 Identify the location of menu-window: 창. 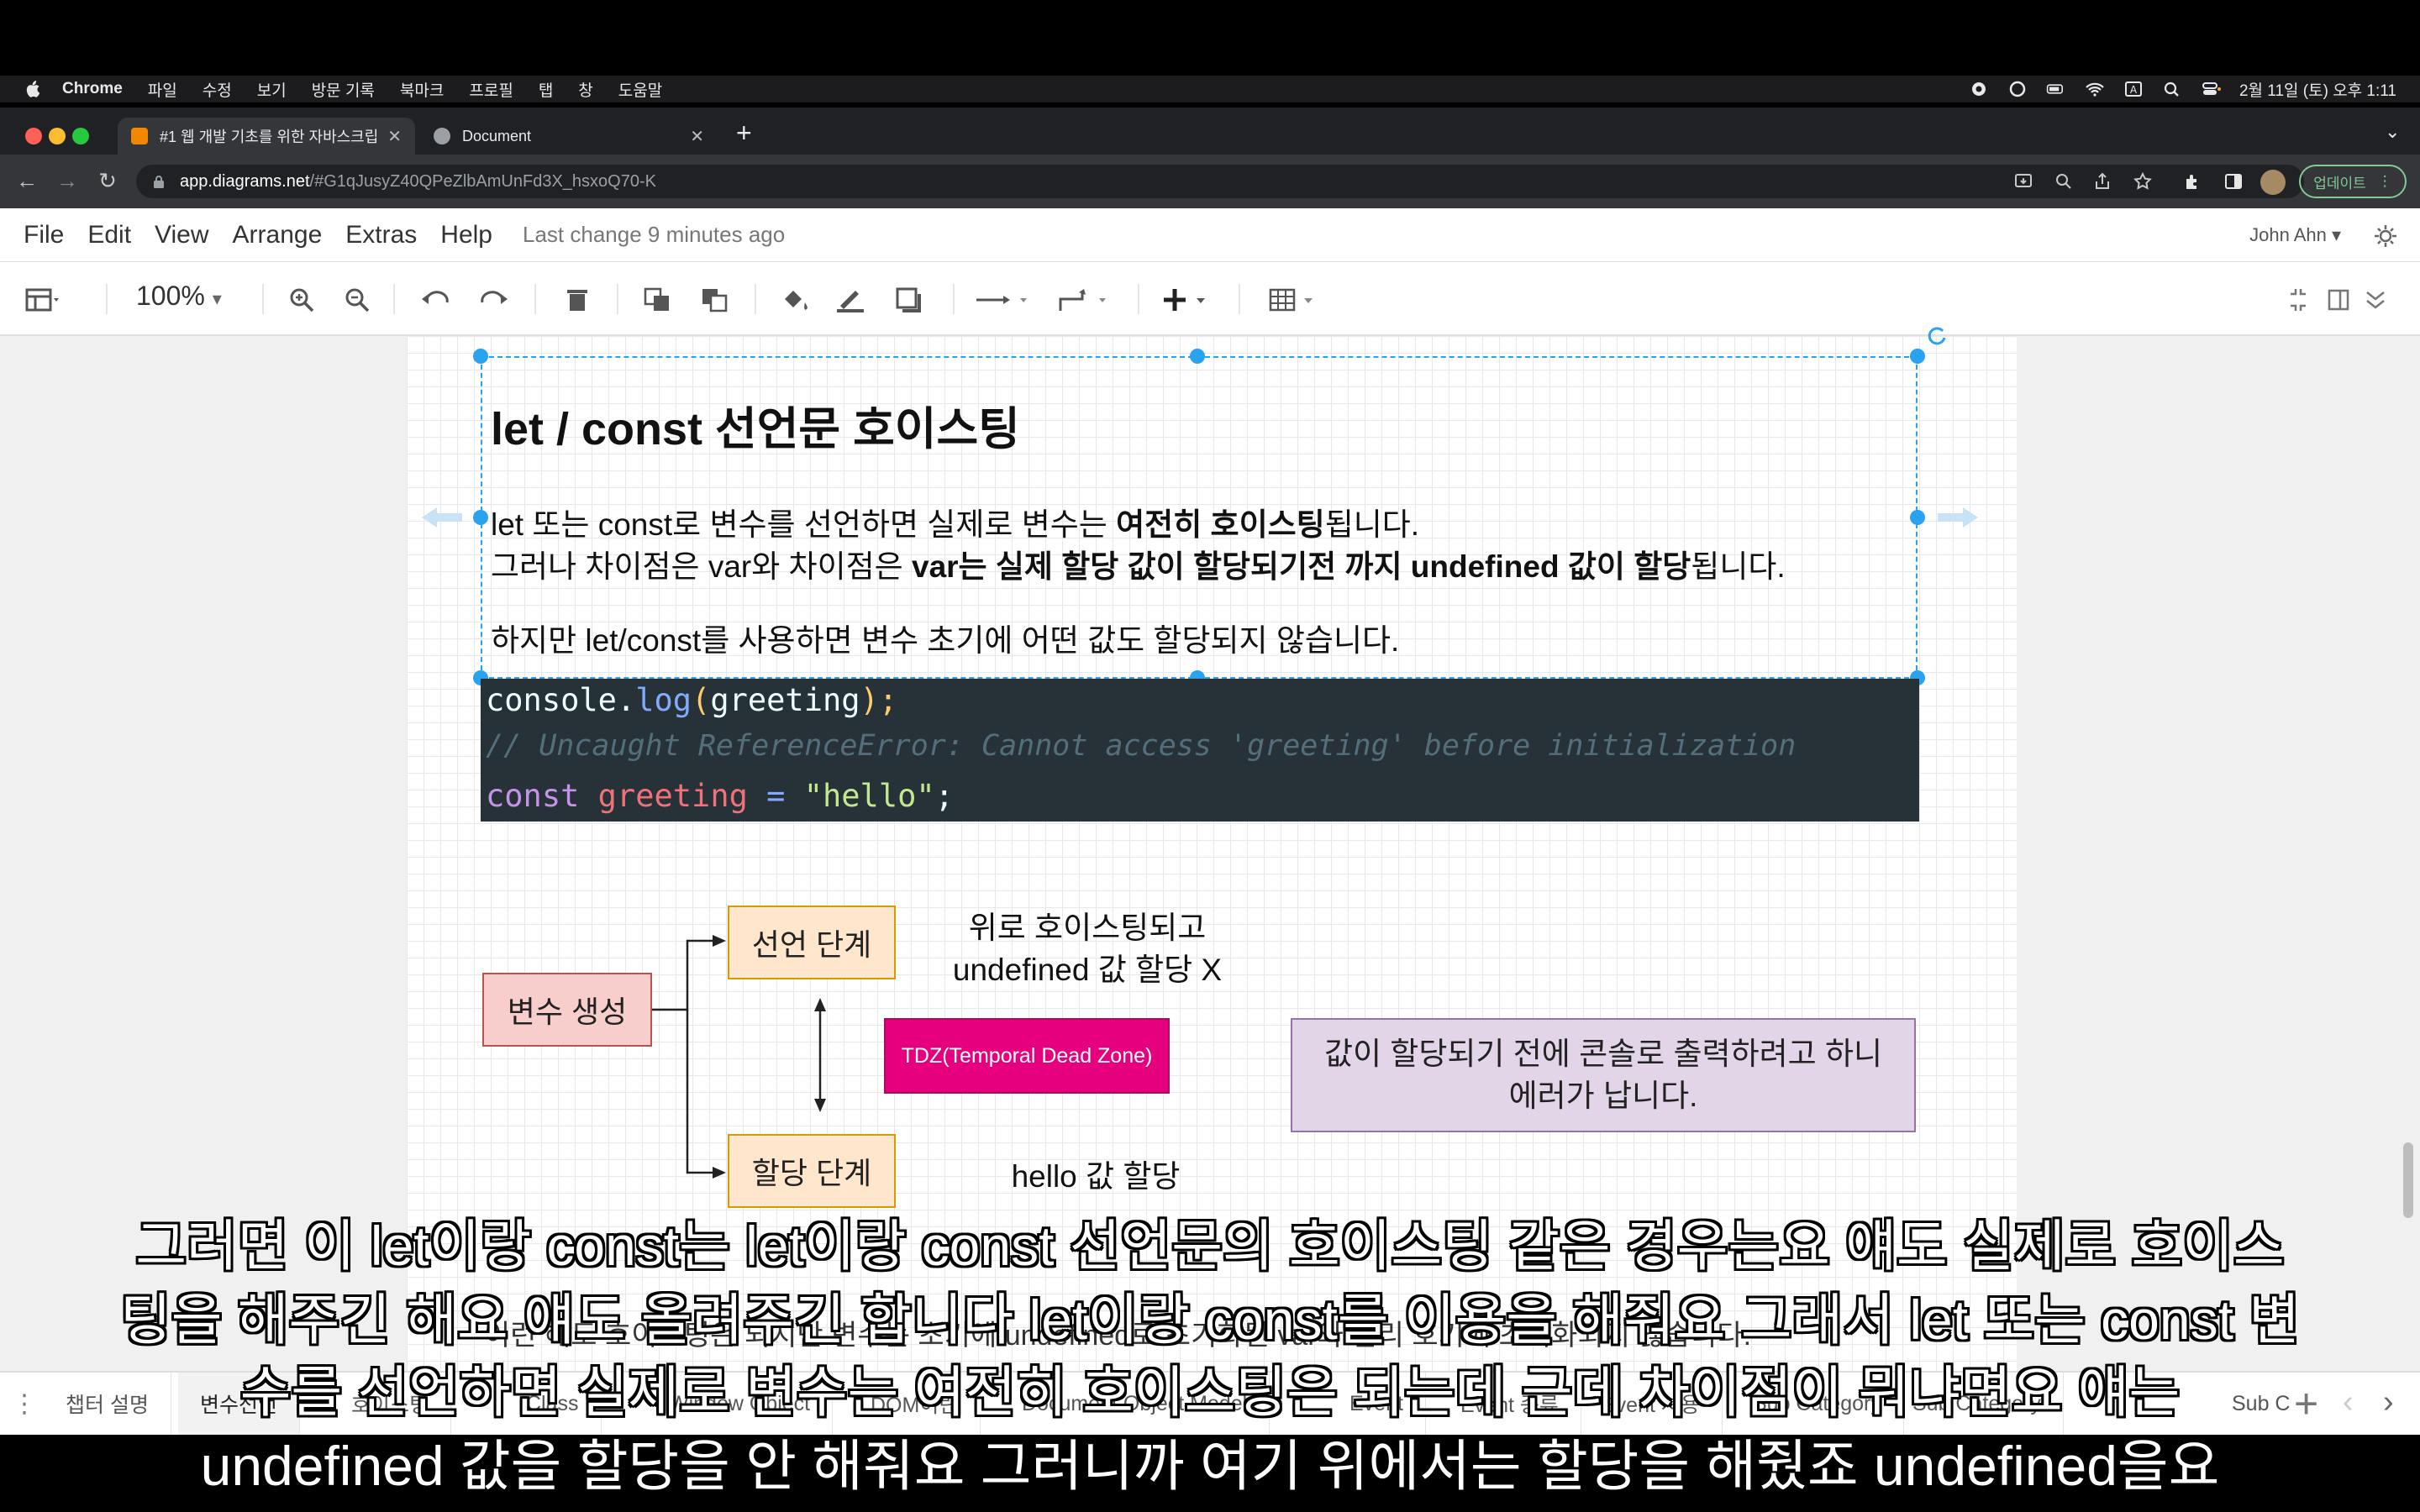
(585, 89).